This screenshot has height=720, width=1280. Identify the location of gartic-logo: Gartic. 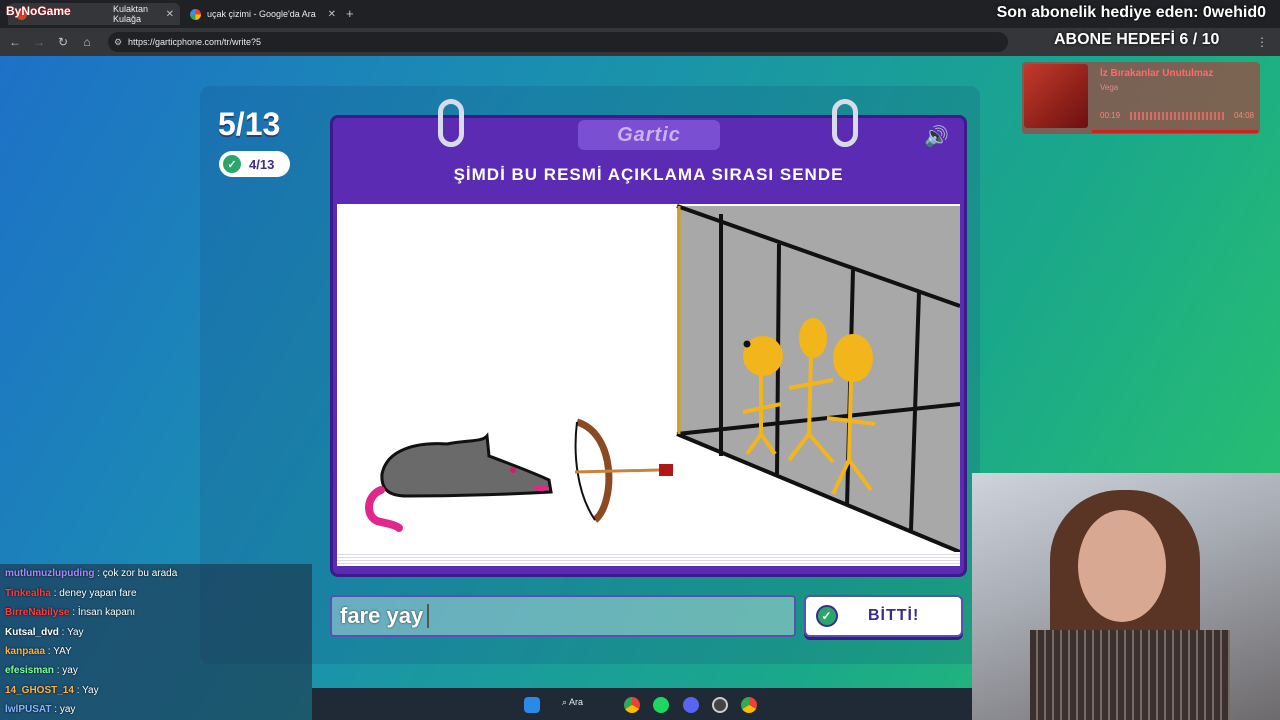
(649, 135).